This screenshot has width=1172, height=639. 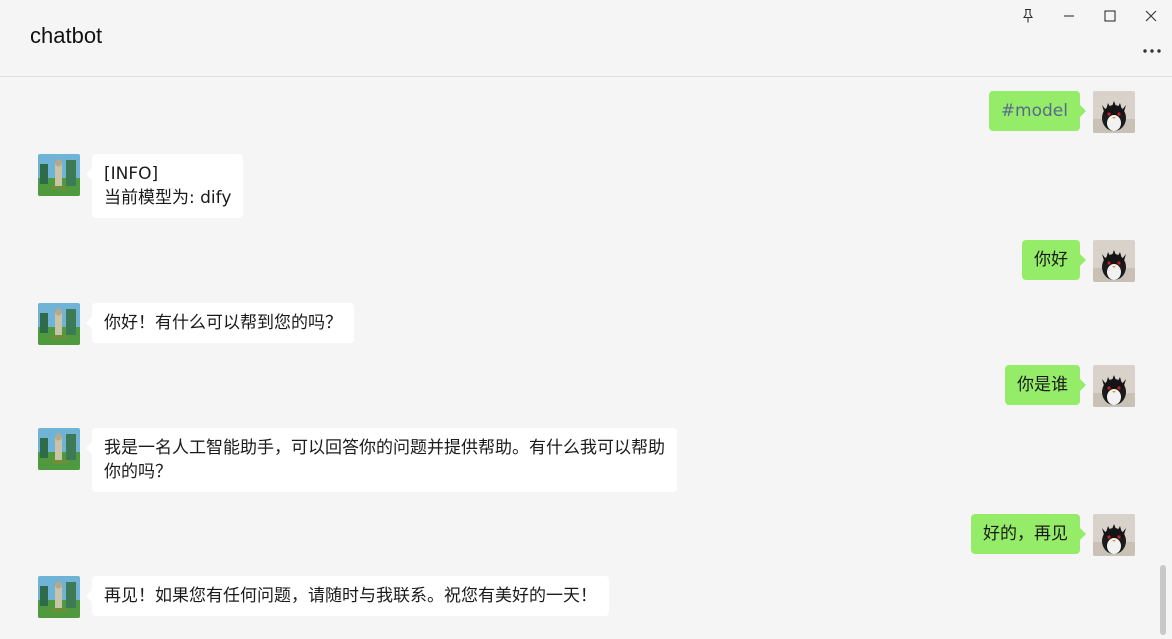 I want to click on message-bubble: #model, so click(x=1037, y=111).